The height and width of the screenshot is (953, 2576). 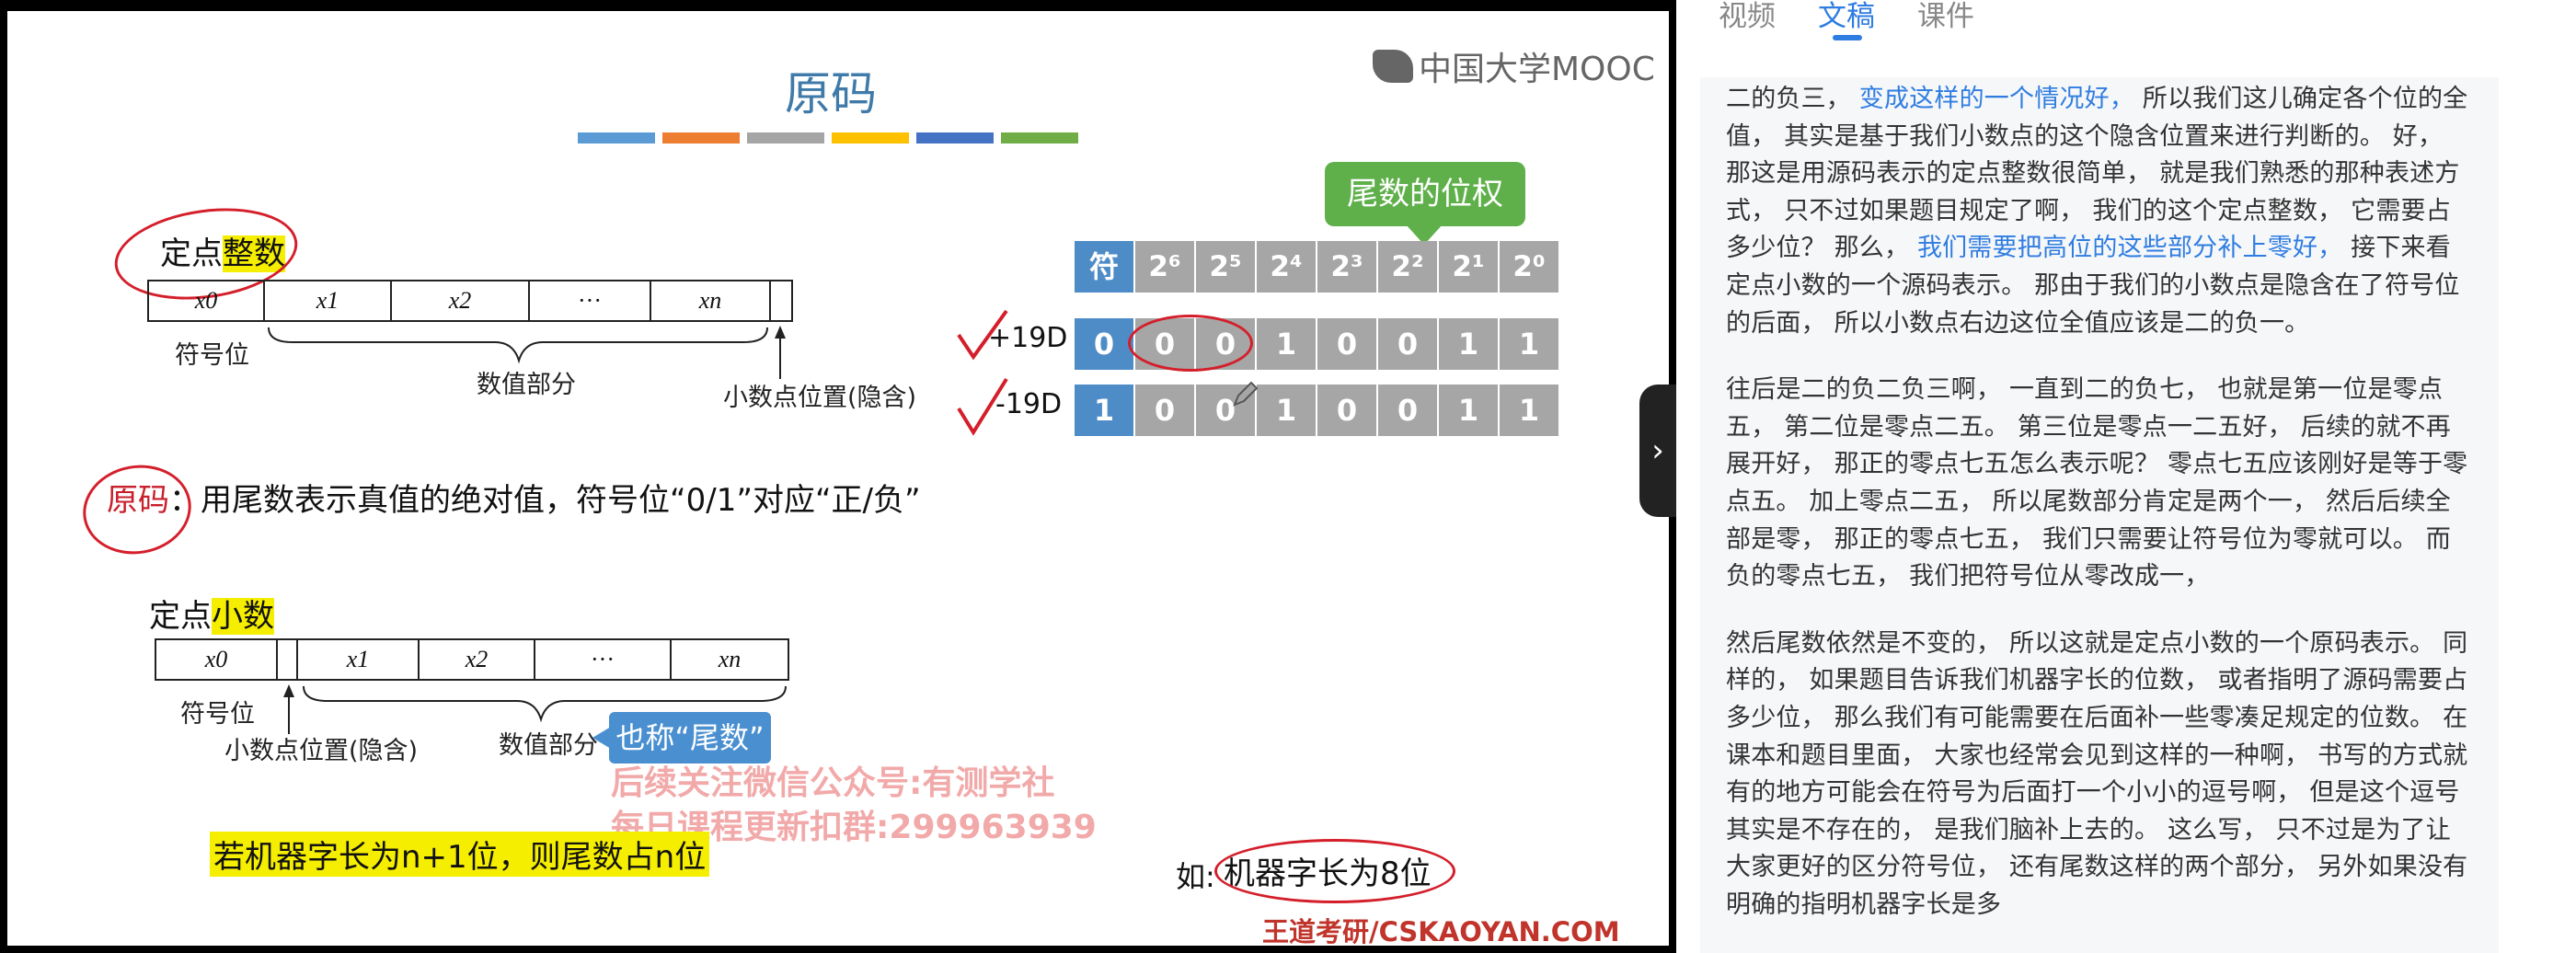 I want to click on collapse-panel-button: ›, so click(x=1657, y=451).